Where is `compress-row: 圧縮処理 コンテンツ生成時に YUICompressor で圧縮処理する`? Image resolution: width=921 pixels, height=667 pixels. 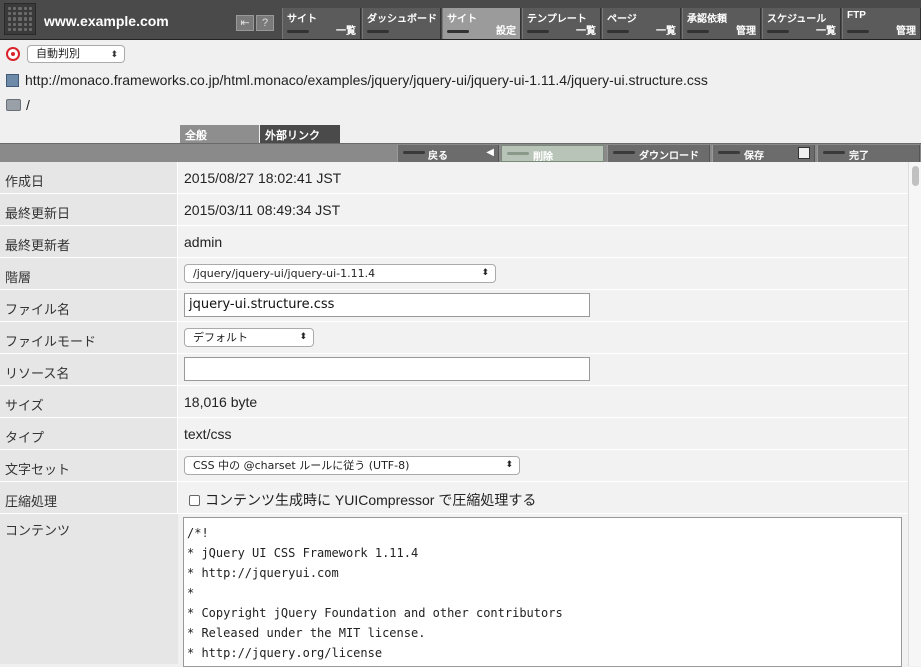
compress-row: 圧縮処理 コンテンツ生成時に YUICompressor で圧縮処理する is located at coordinates (454, 498).